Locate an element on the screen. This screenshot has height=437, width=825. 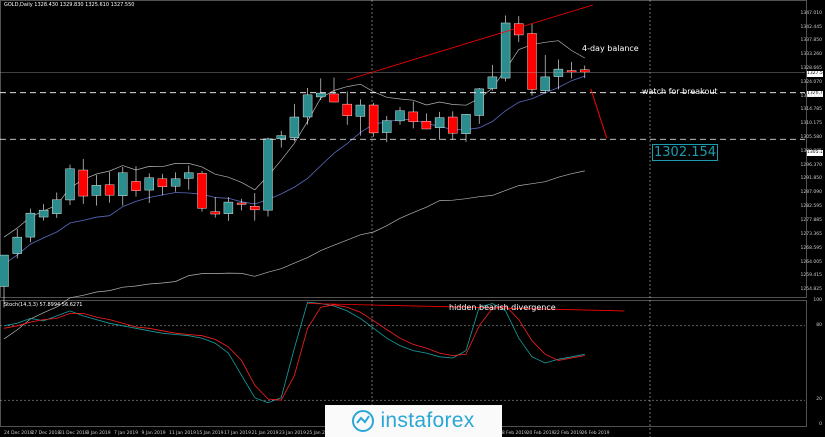
current-price-box: 1327.550 is located at coordinates (816, 74).